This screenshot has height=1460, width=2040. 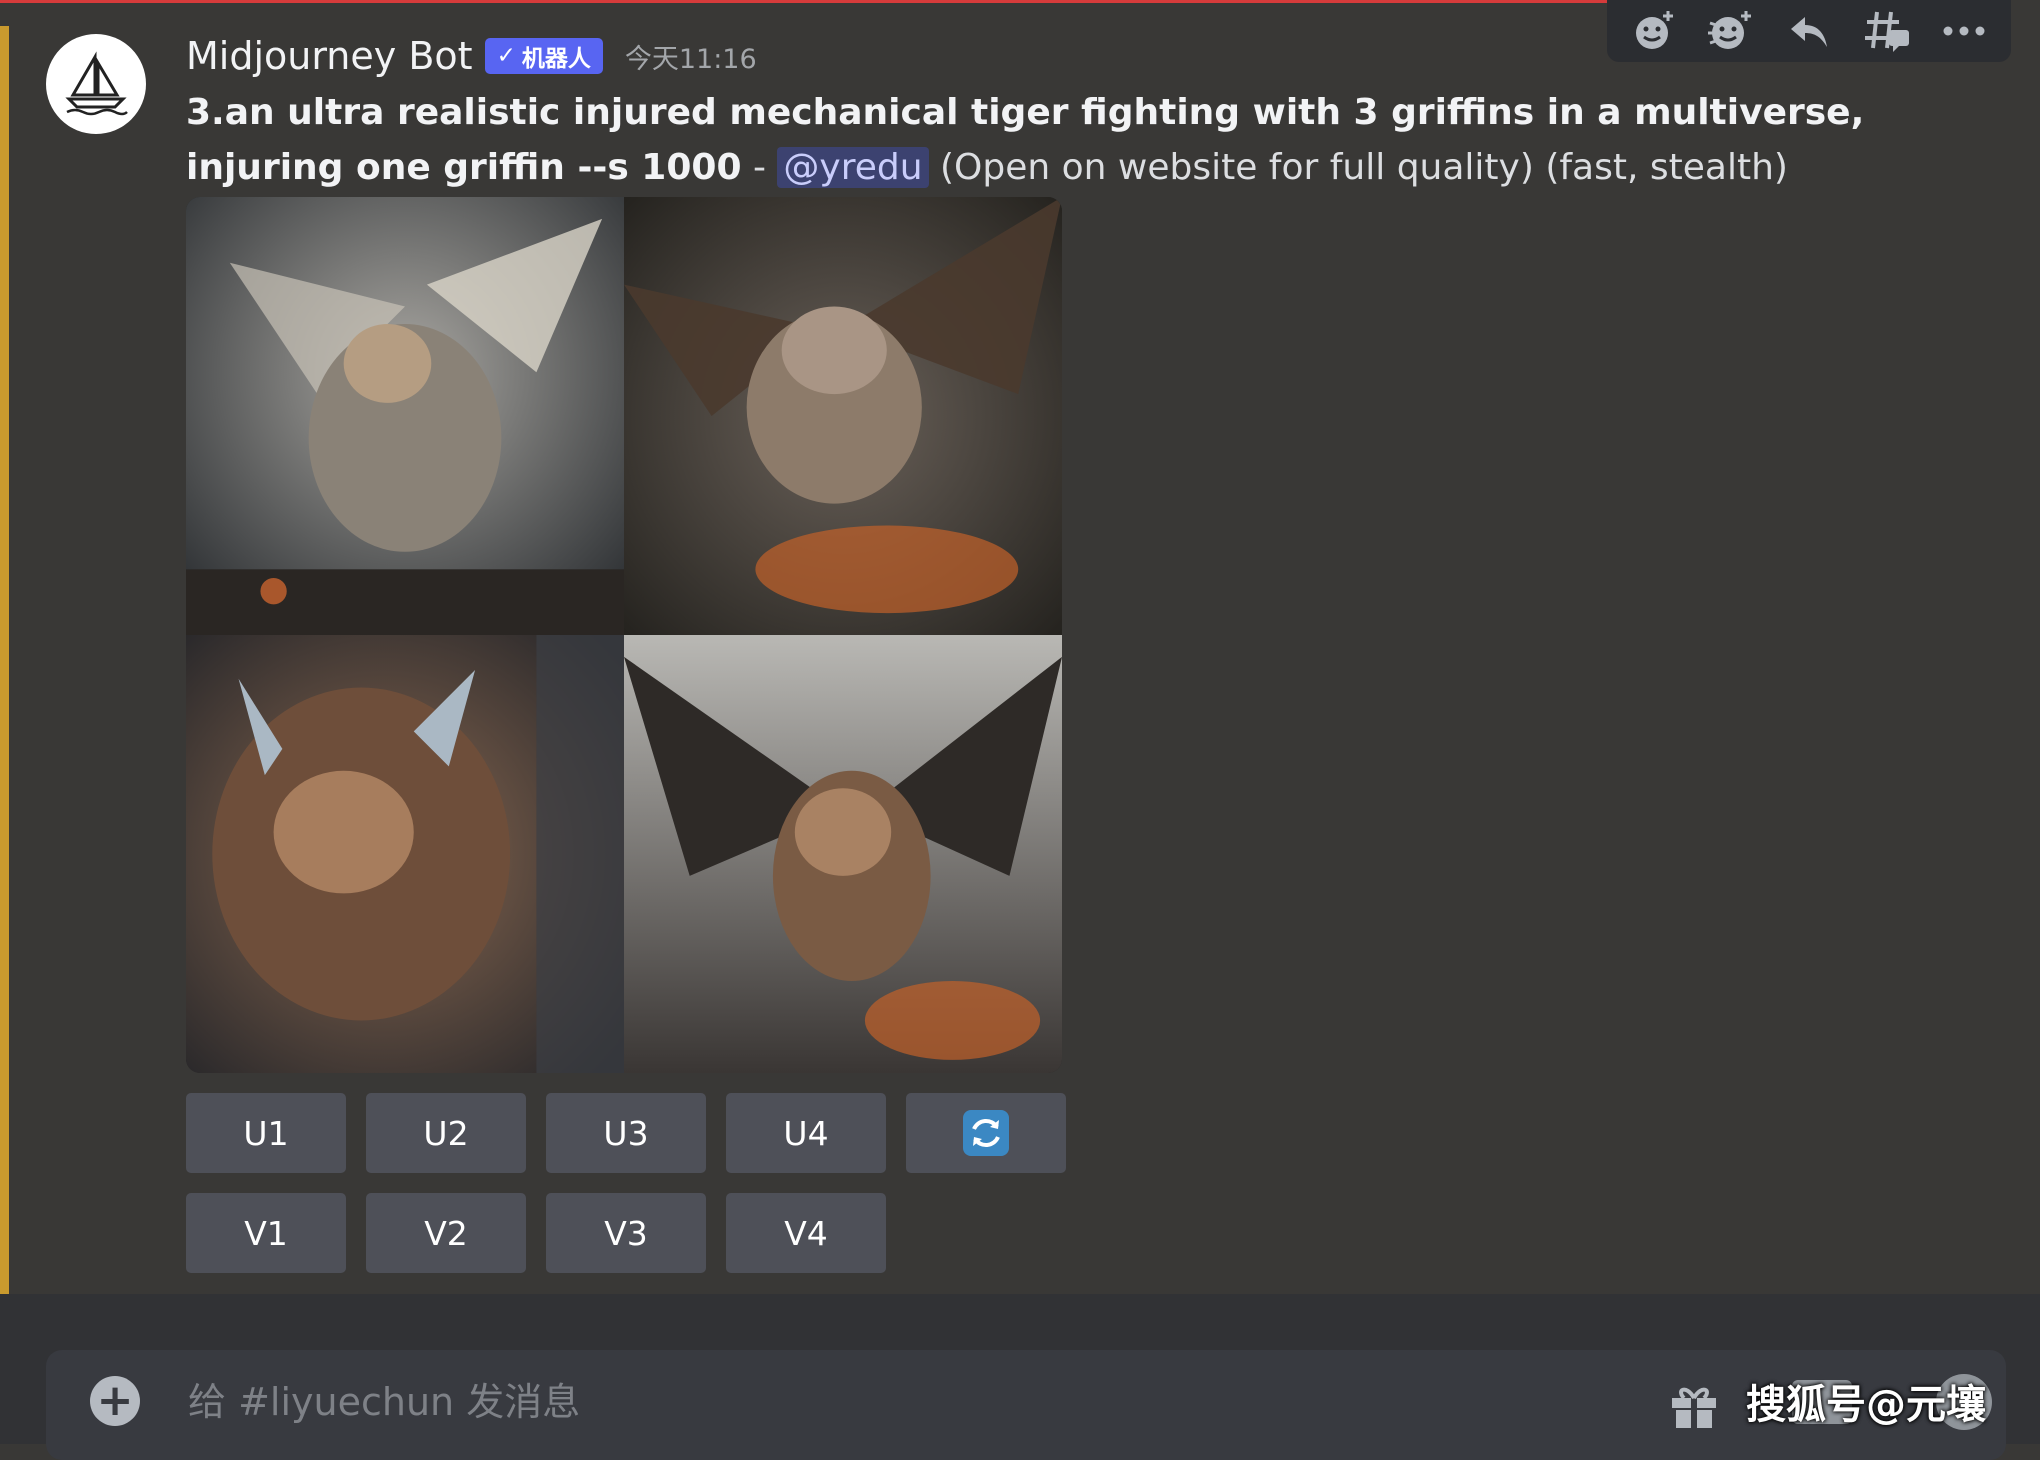 I want to click on watermark: 搜狐号@元壤, so click(x=1866, y=1405).